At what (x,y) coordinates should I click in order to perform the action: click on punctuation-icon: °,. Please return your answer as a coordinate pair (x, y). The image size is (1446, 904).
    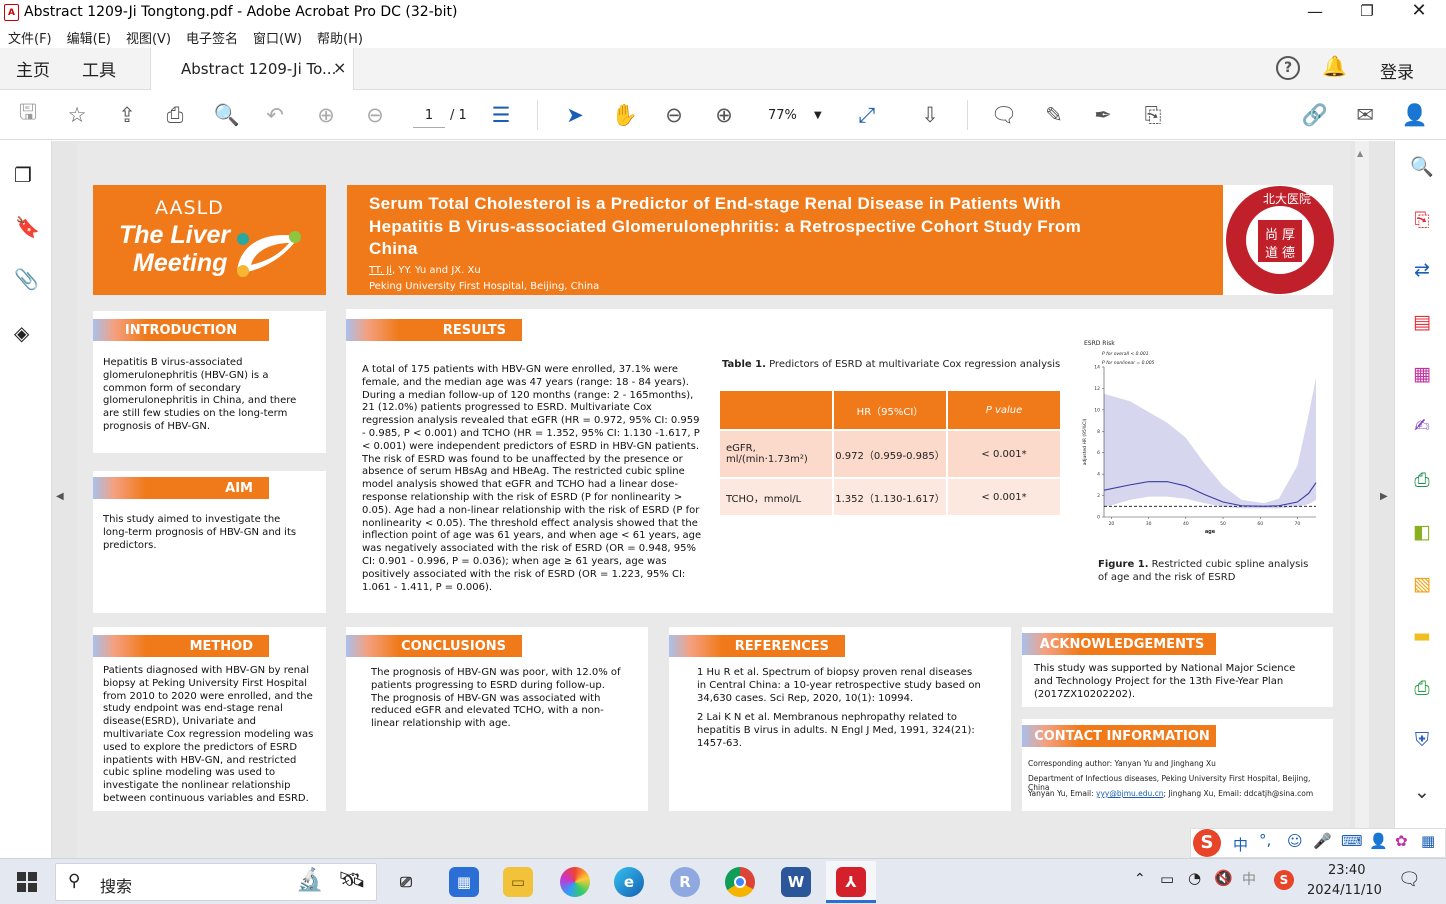
    Looking at the image, I should click on (1265, 840).